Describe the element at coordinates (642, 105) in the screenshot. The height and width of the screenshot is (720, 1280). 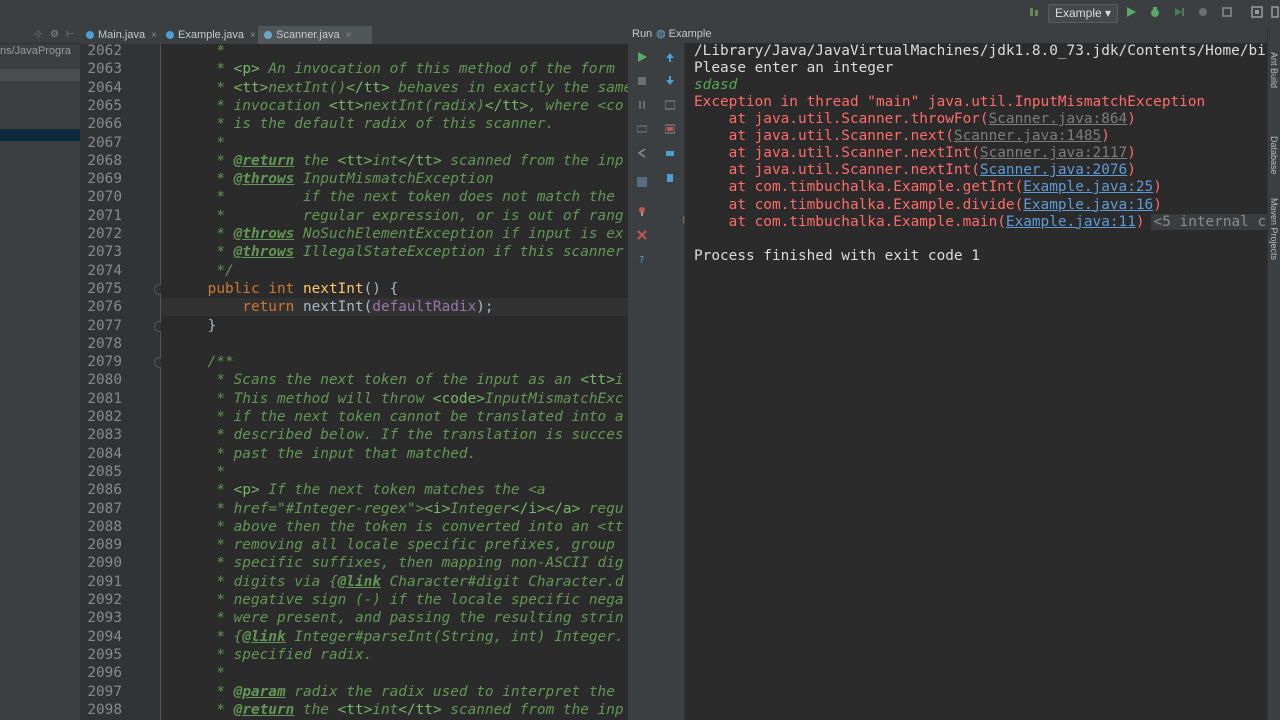
I see `pause-icon` at that location.